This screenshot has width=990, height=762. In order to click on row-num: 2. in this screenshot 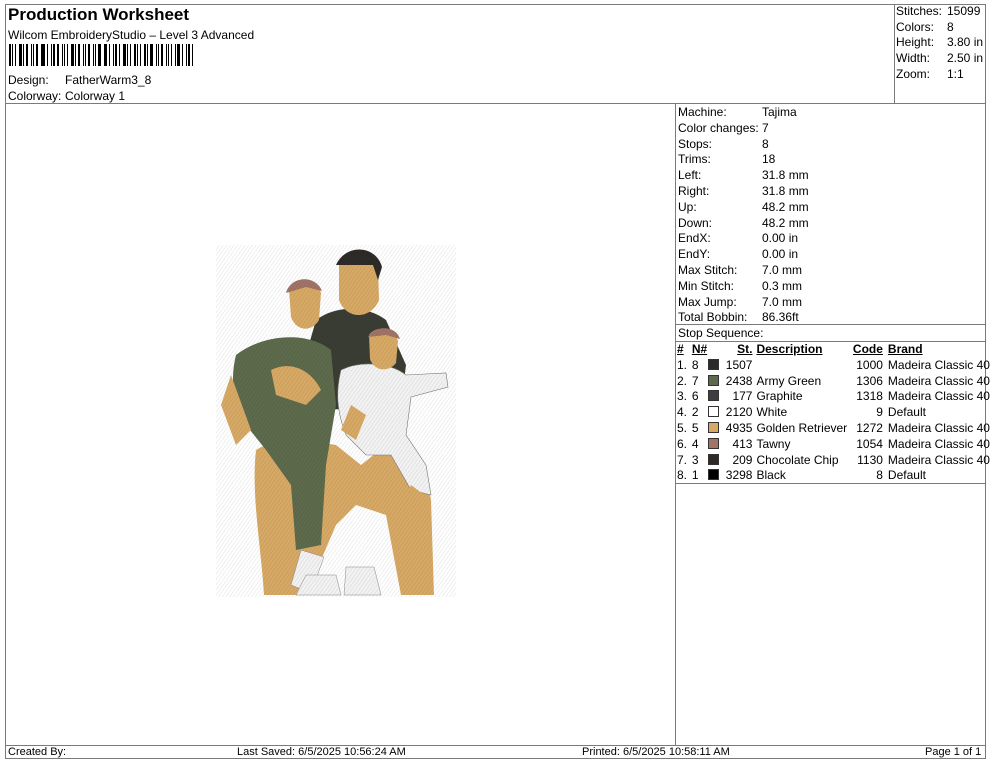, I will do `click(682, 380)`.